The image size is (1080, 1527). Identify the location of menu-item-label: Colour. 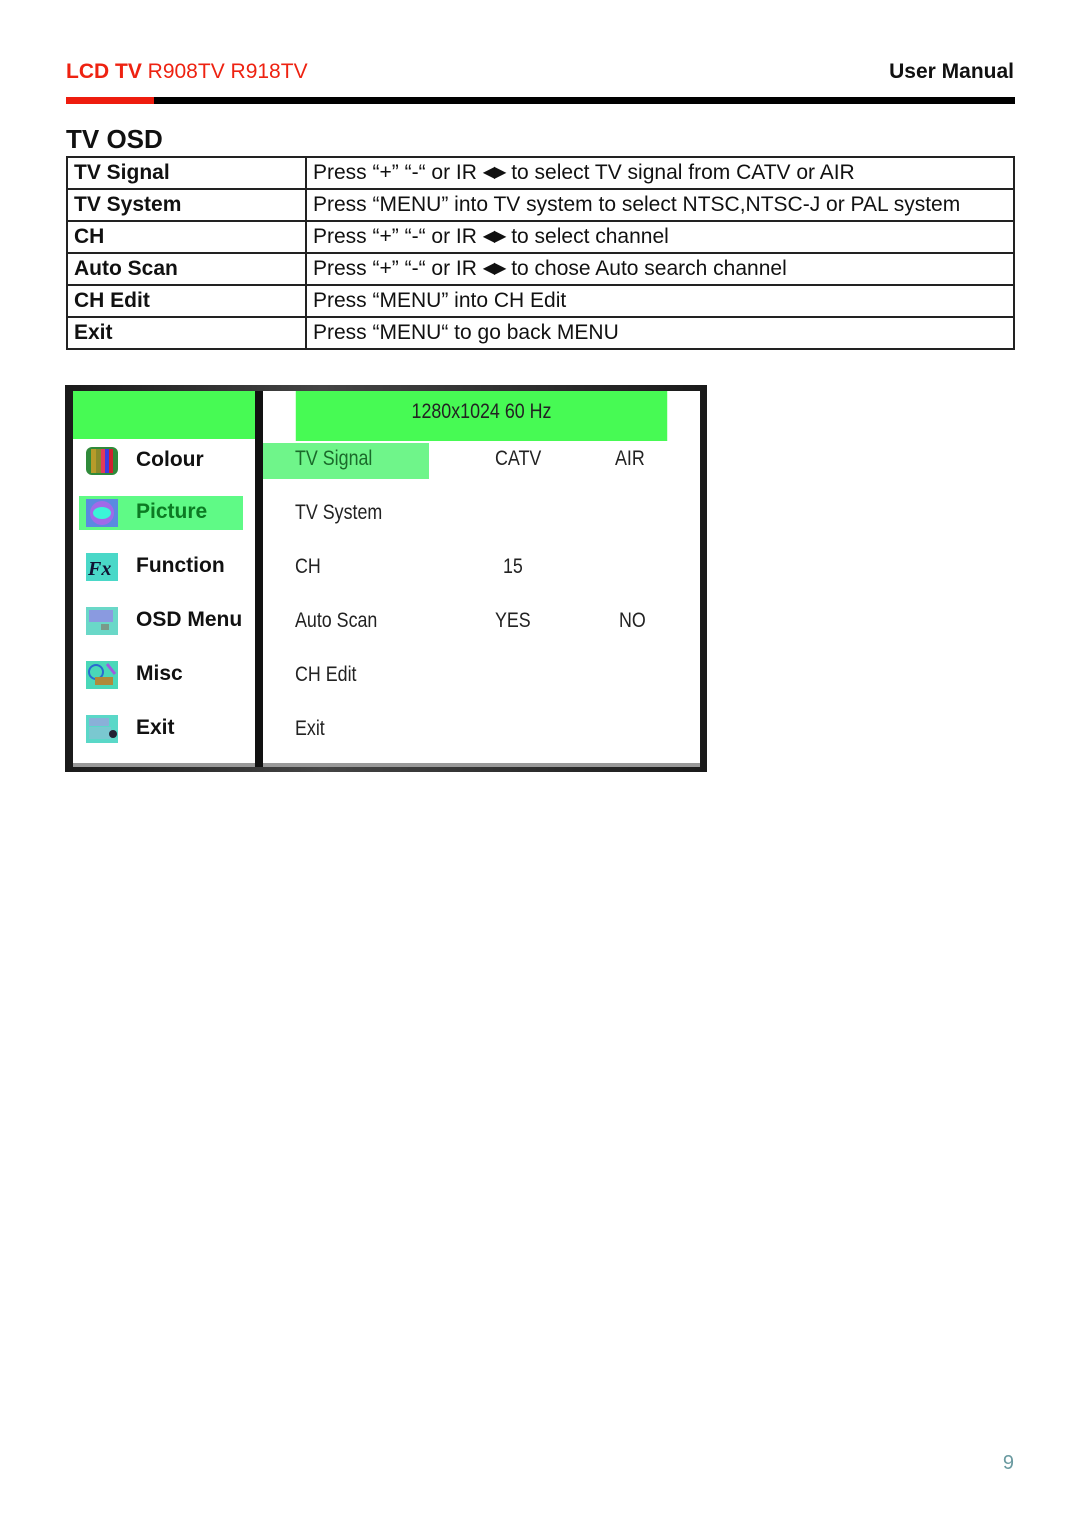
(170, 459).